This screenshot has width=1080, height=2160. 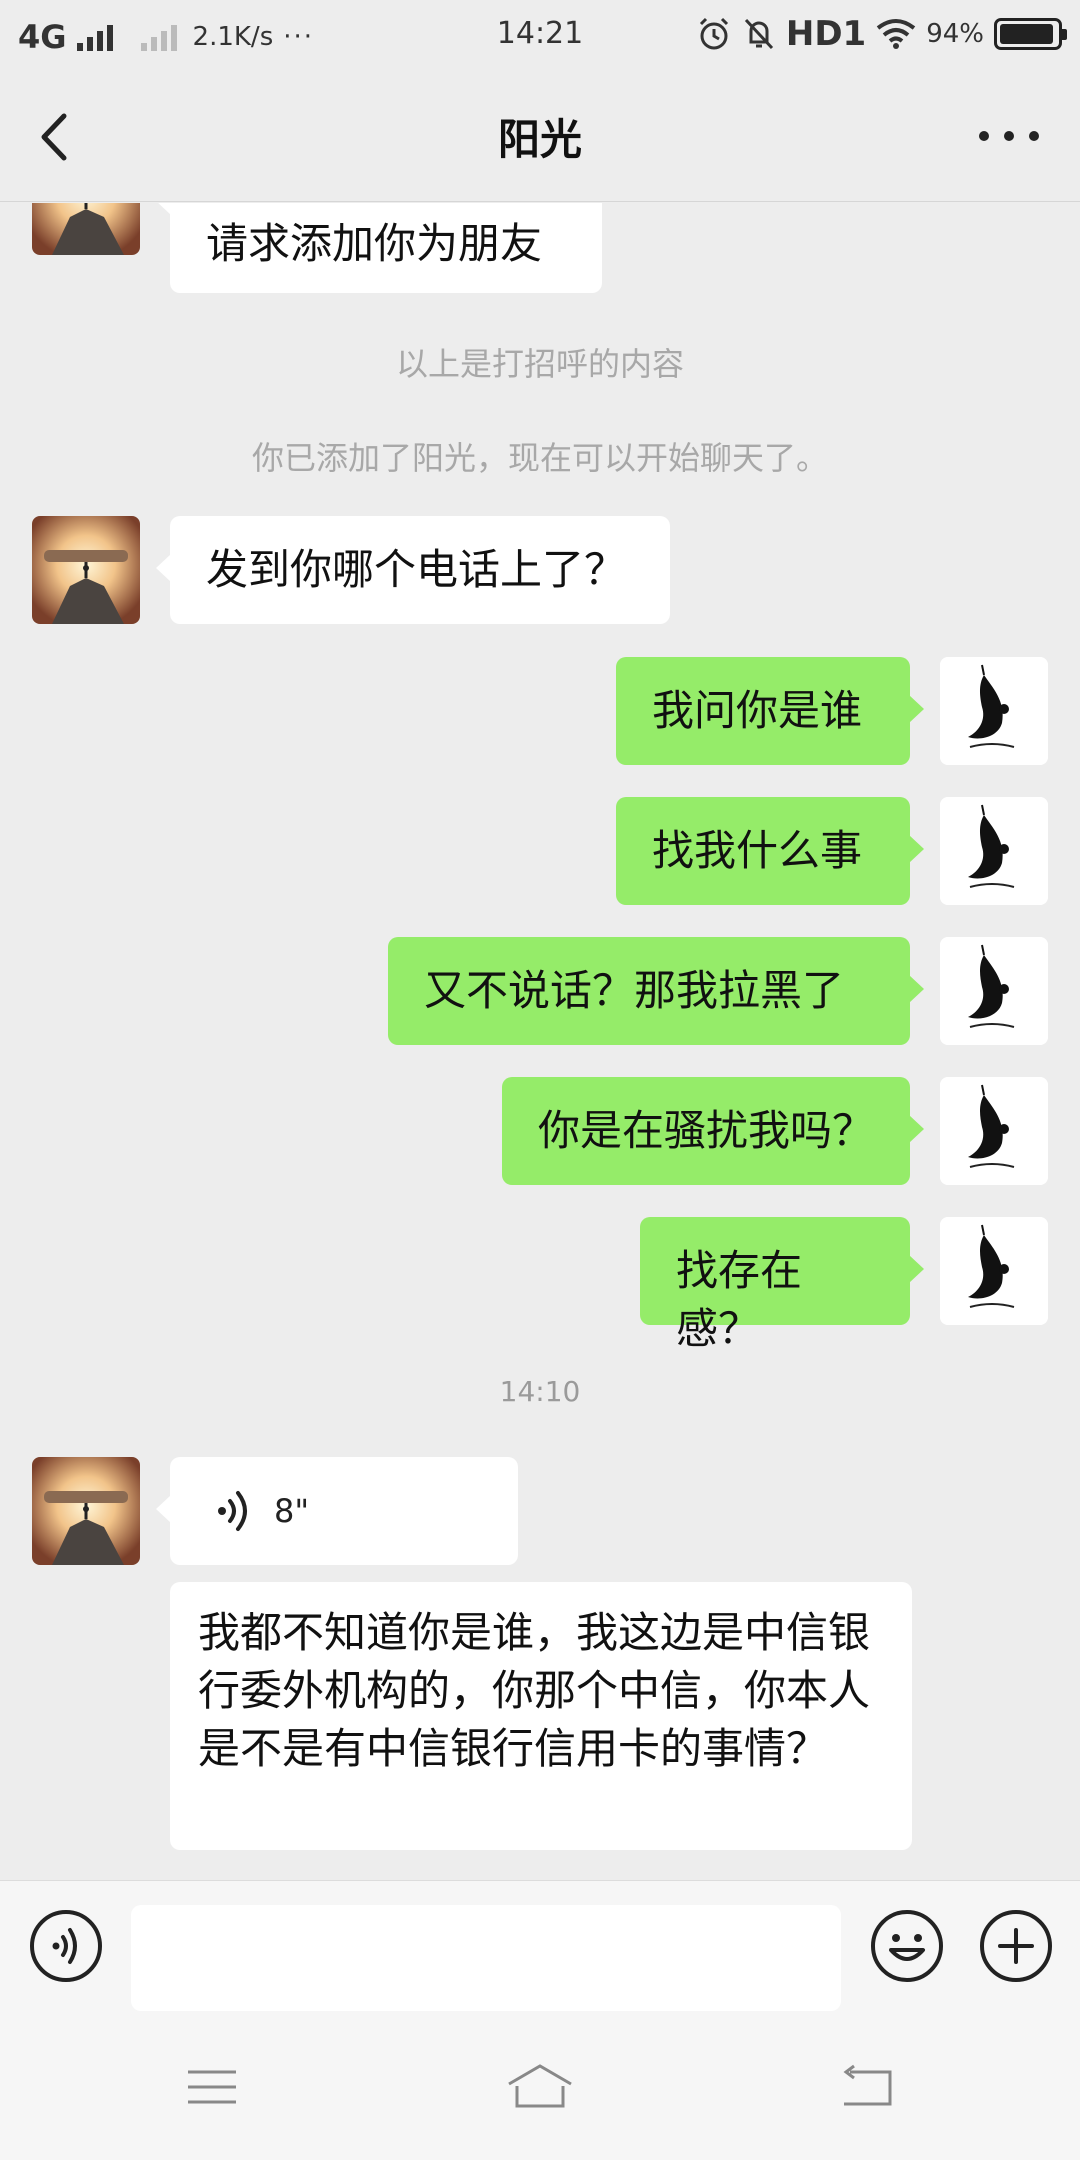 I want to click on message-text: 请求添加你为朋友, so click(x=374, y=243).